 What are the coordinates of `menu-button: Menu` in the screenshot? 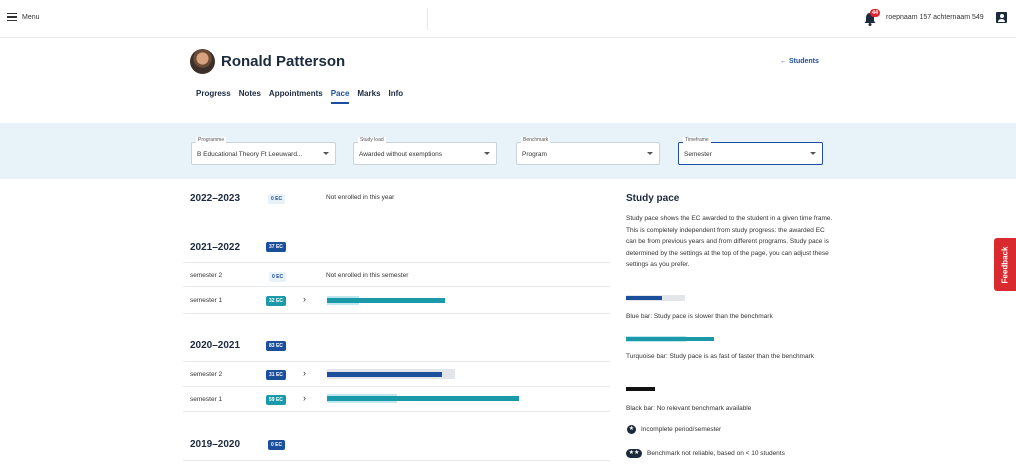 It's located at (23, 17).